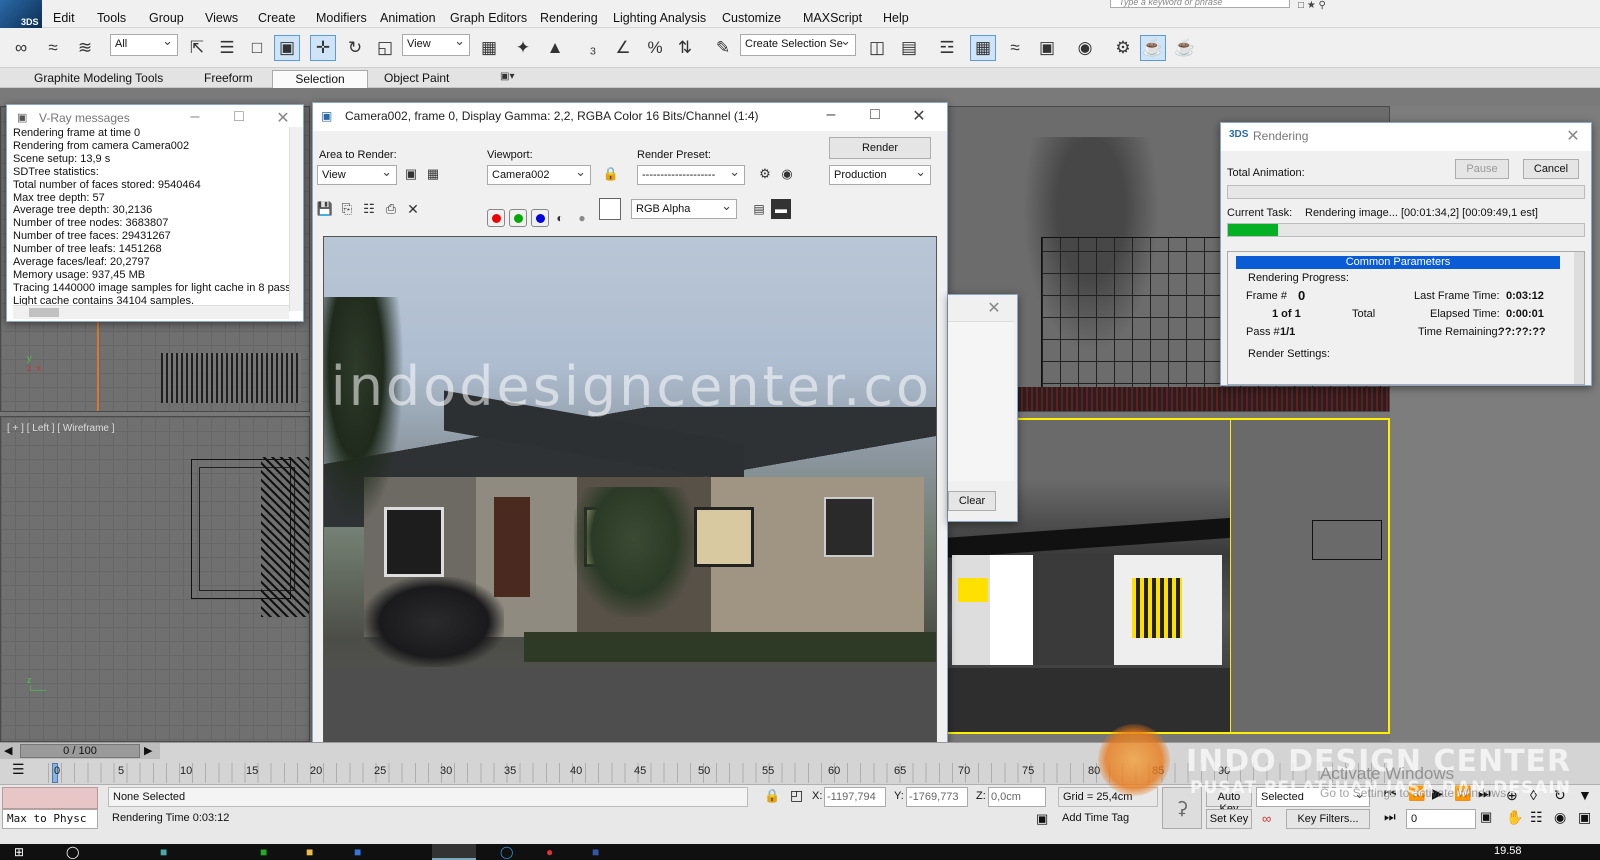  What do you see at coordinates (347, 209) in the screenshot?
I see `copy-image-icon: ⎘` at bounding box center [347, 209].